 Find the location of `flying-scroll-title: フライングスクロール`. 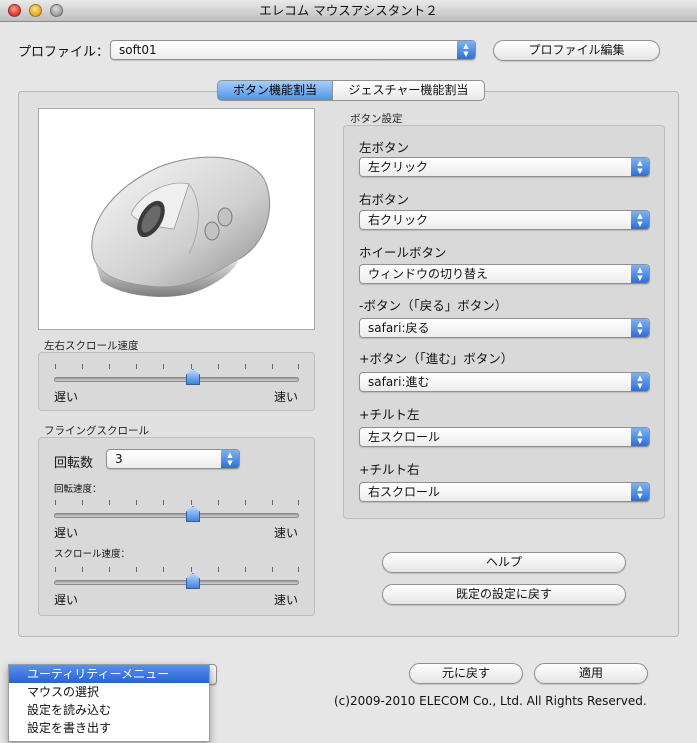

flying-scroll-title: フライングスクロール is located at coordinates (96, 431).